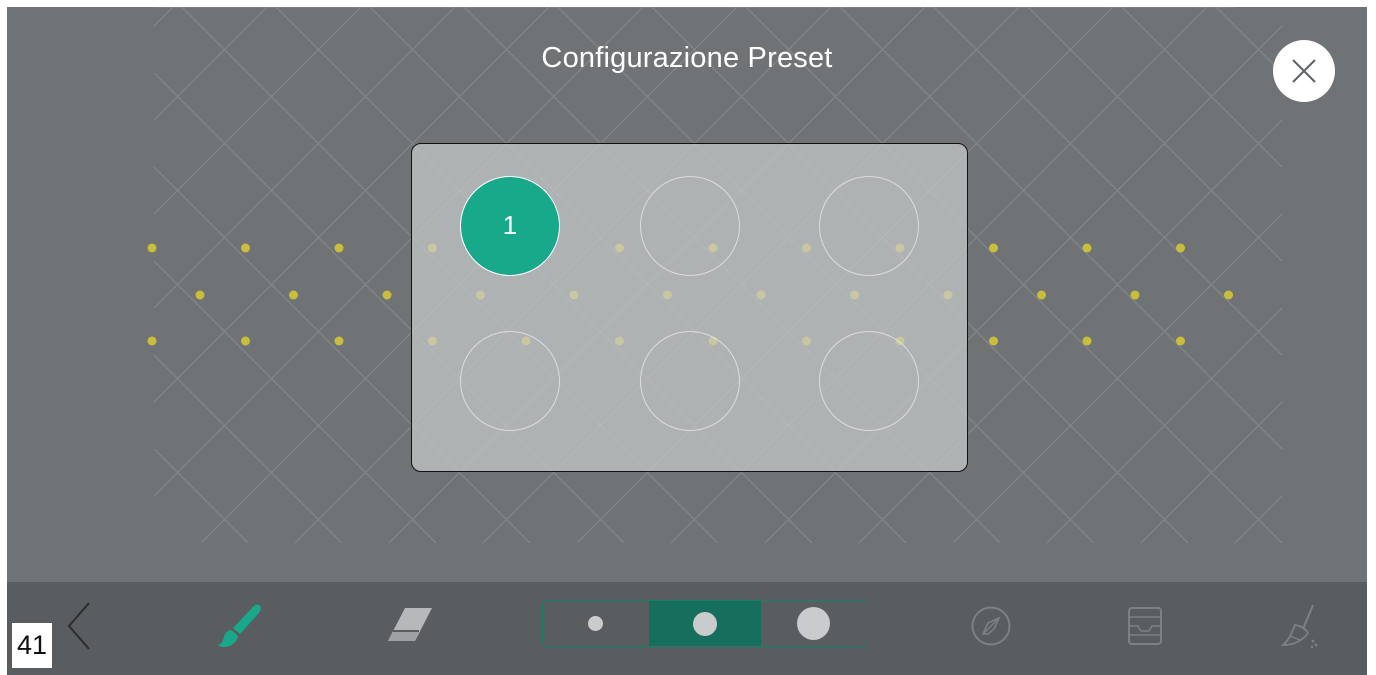  I want to click on close-icon, so click(1304, 71).